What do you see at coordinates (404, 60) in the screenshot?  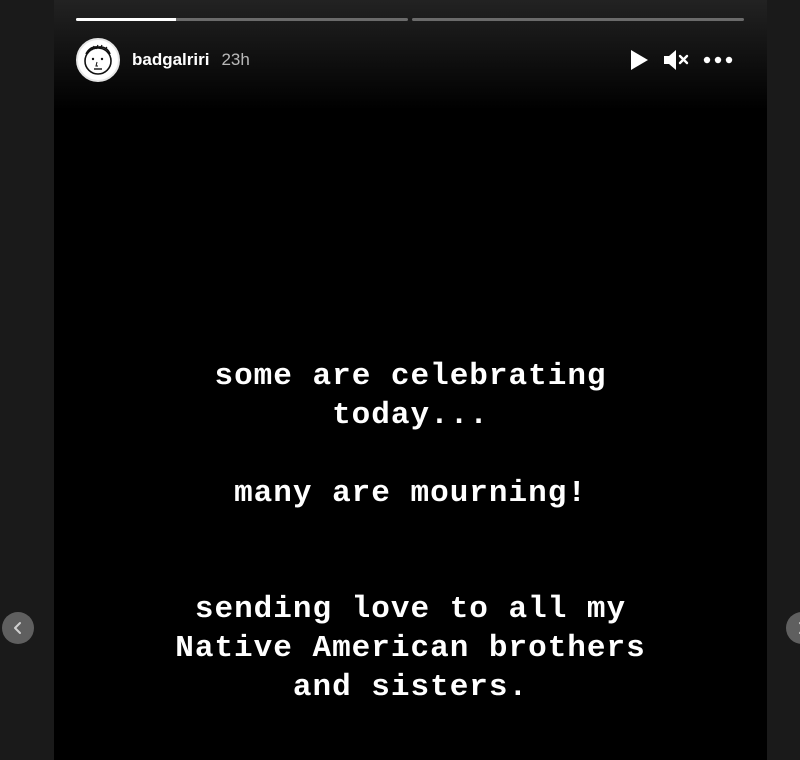 I see `story-header: badgalriri 23h` at bounding box center [404, 60].